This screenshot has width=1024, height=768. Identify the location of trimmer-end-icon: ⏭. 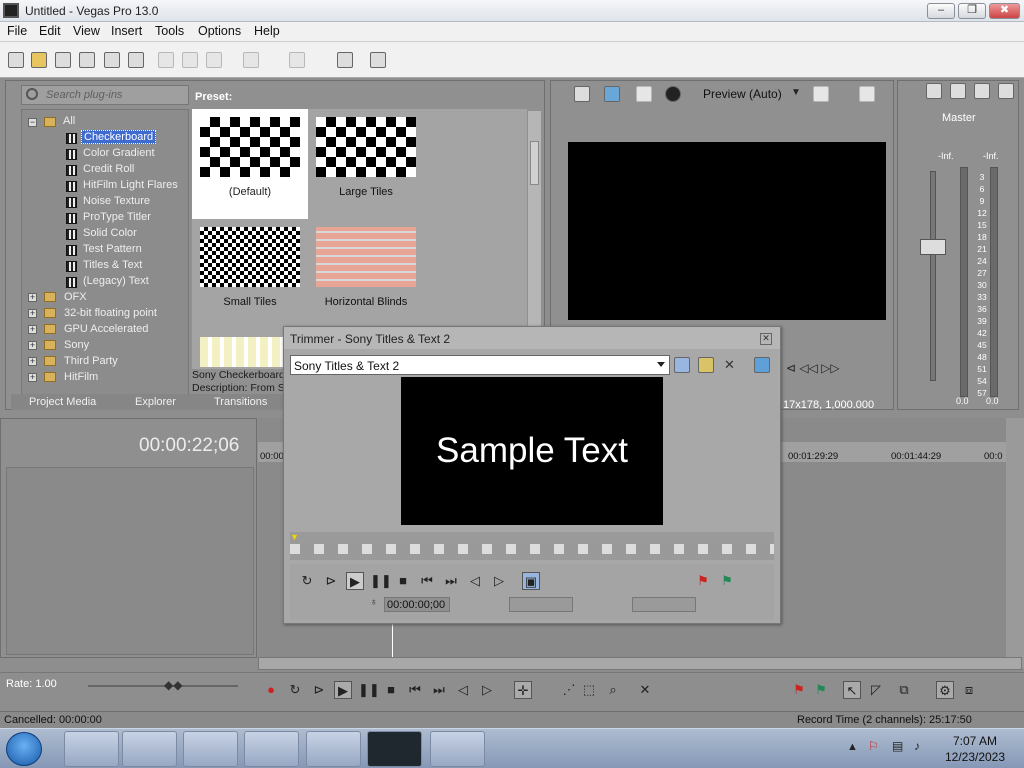
(451, 581).